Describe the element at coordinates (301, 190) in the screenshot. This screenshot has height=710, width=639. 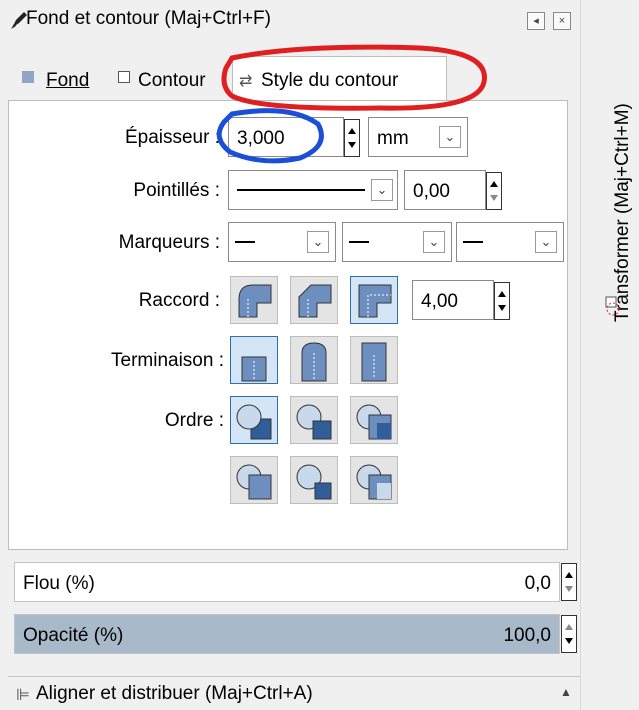
I see `solid-line-preview` at that location.